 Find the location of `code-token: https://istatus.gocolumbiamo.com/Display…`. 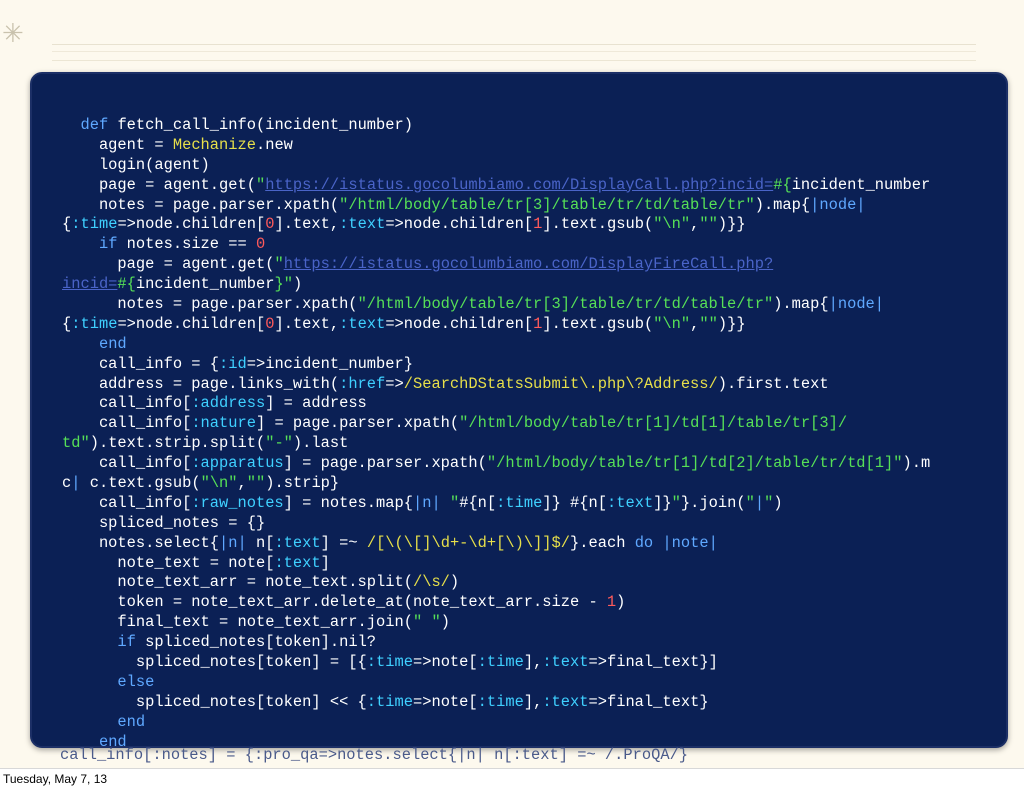

code-token: https://istatus.gocolumbiamo.com/Display… is located at coordinates (519, 184).